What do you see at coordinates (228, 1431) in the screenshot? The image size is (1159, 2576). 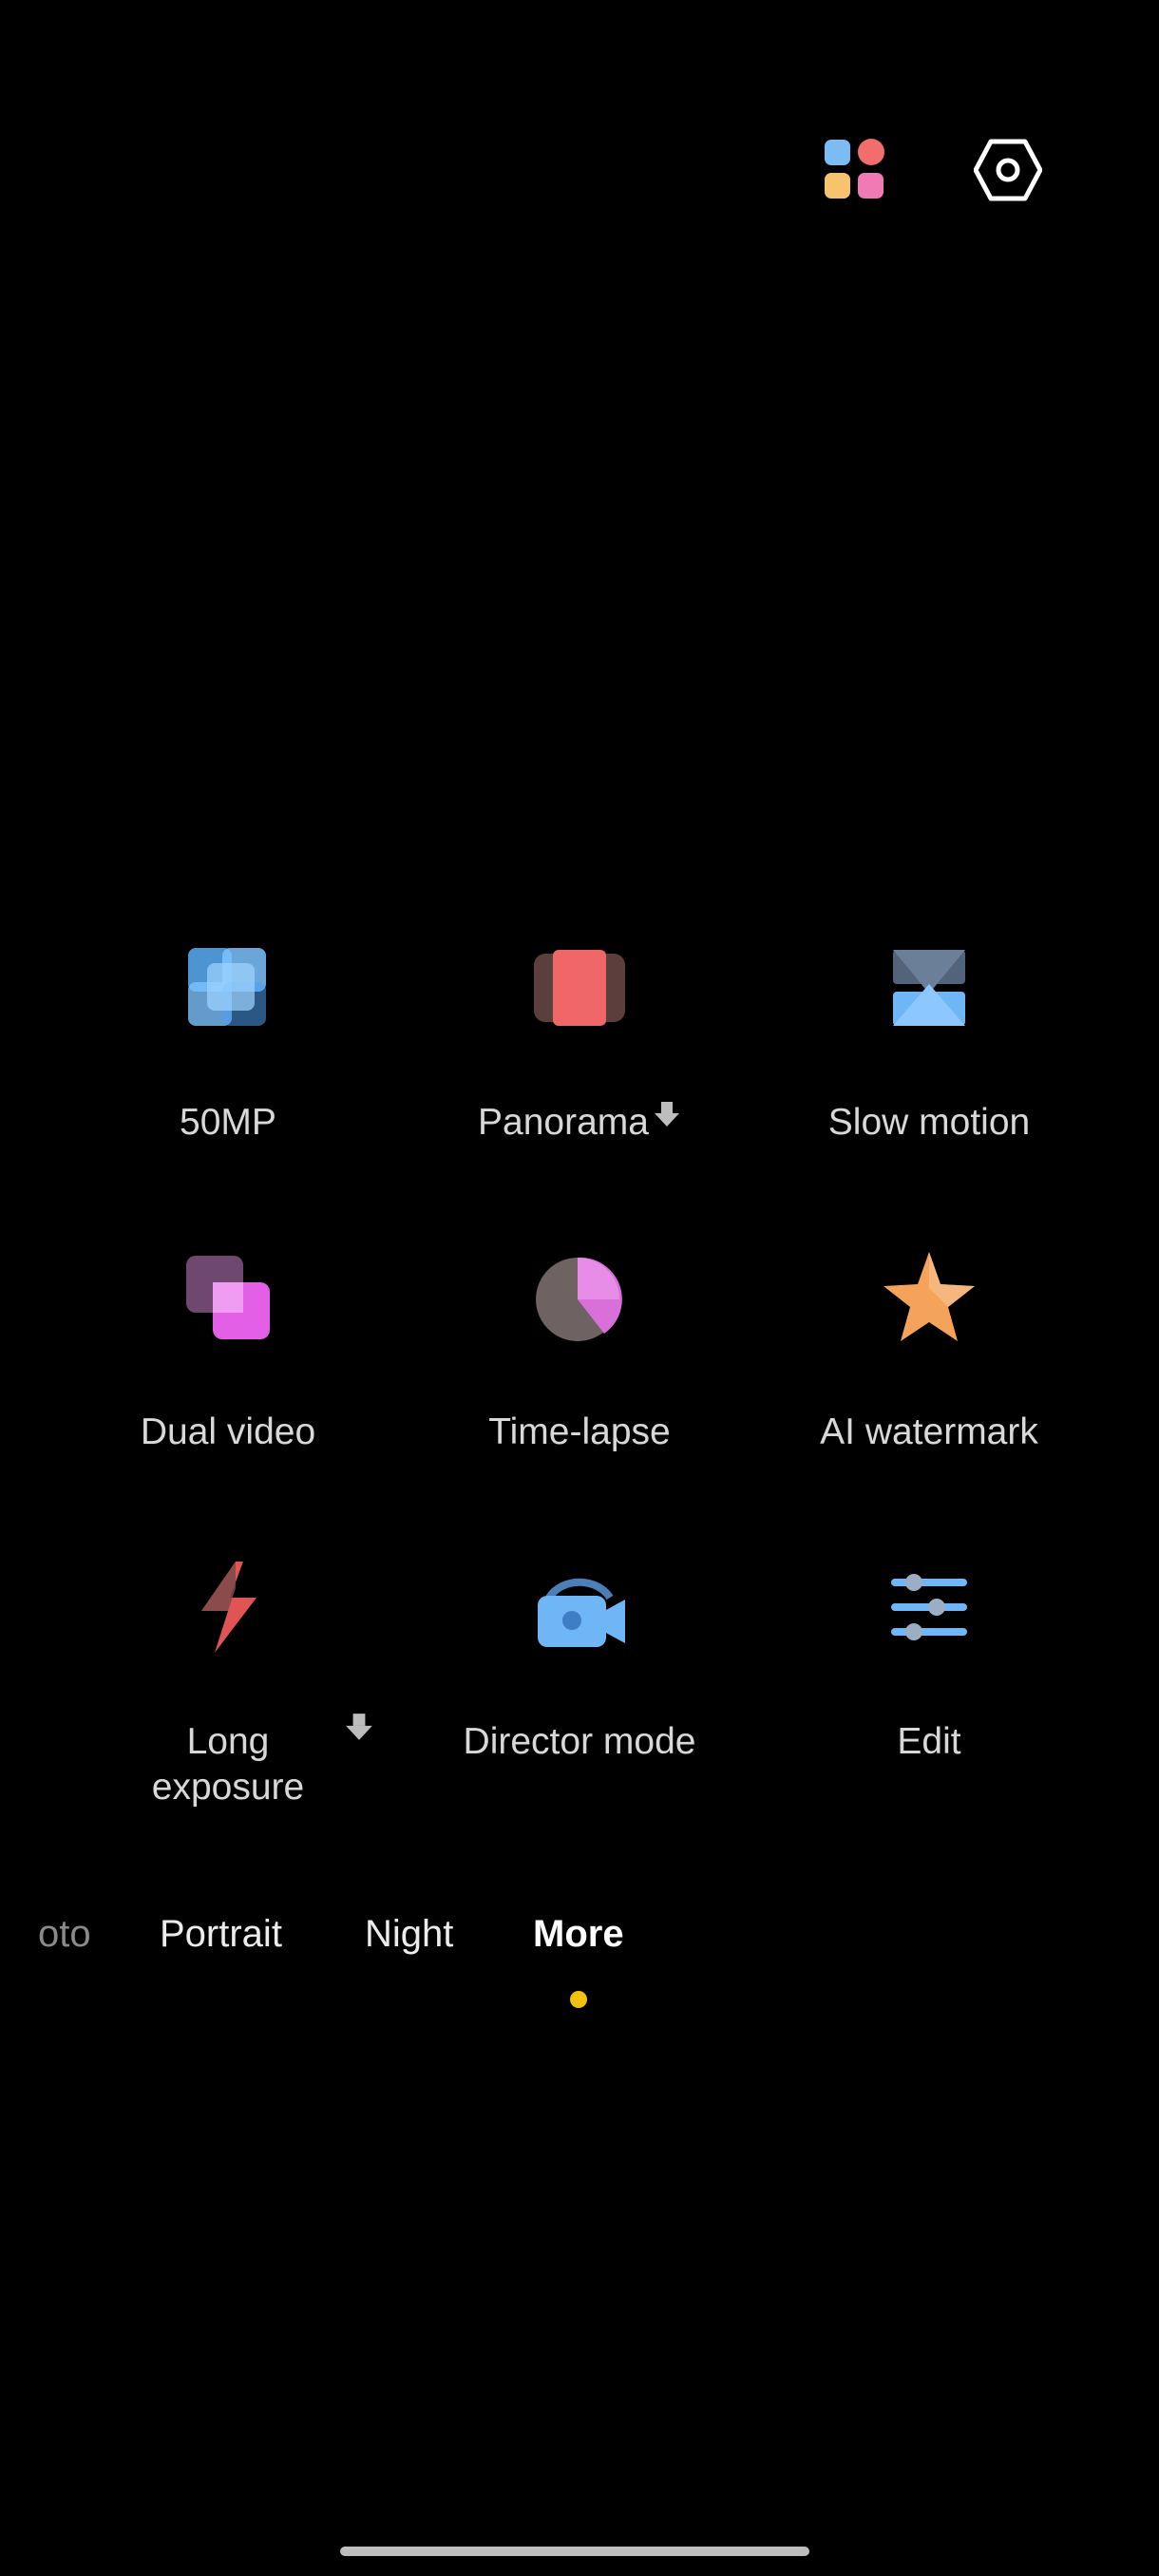 I see `mode-label: Dual video` at bounding box center [228, 1431].